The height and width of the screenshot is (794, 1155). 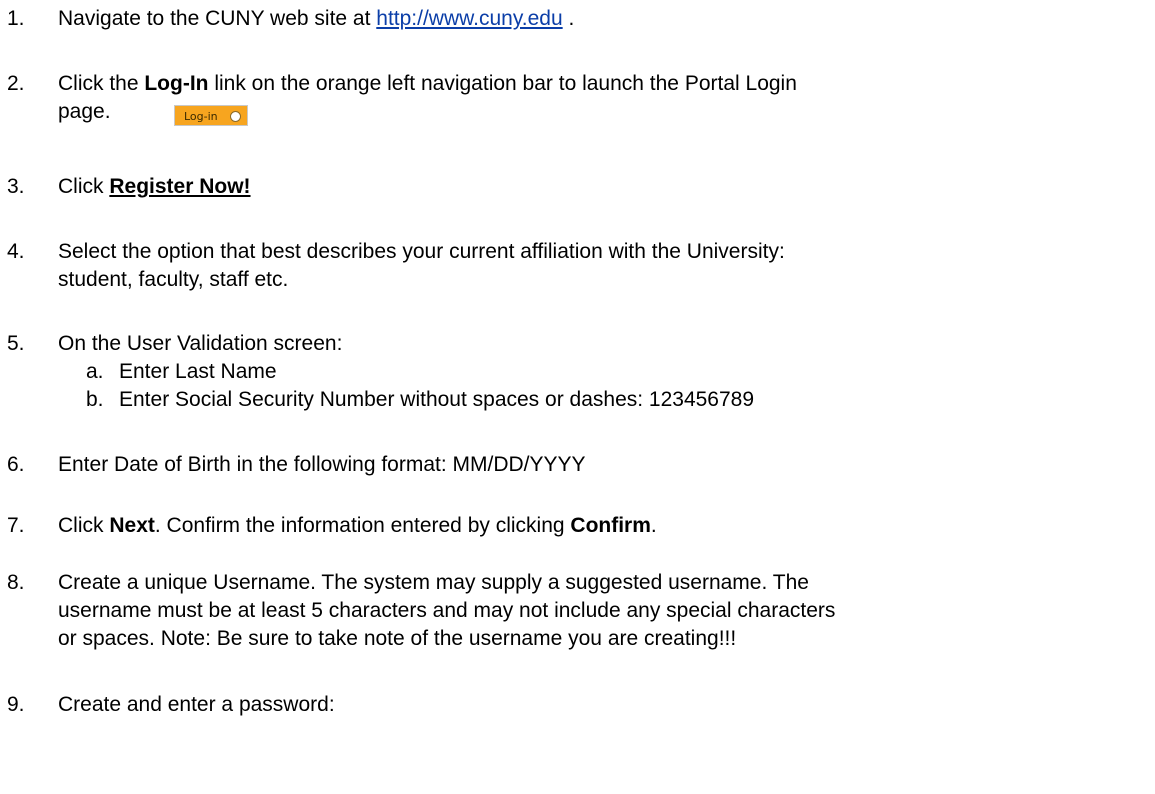 What do you see at coordinates (16, 525) in the screenshot?
I see `step-number: 7.` at bounding box center [16, 525].